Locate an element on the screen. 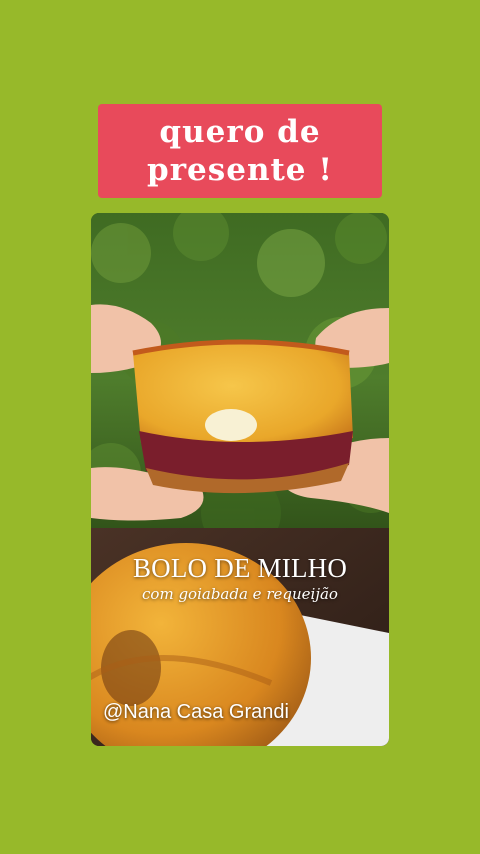 This screenshot has height=854, width=480. overlay-subtitle: com goiabada e requeijão is located at coordinates (240, 594).